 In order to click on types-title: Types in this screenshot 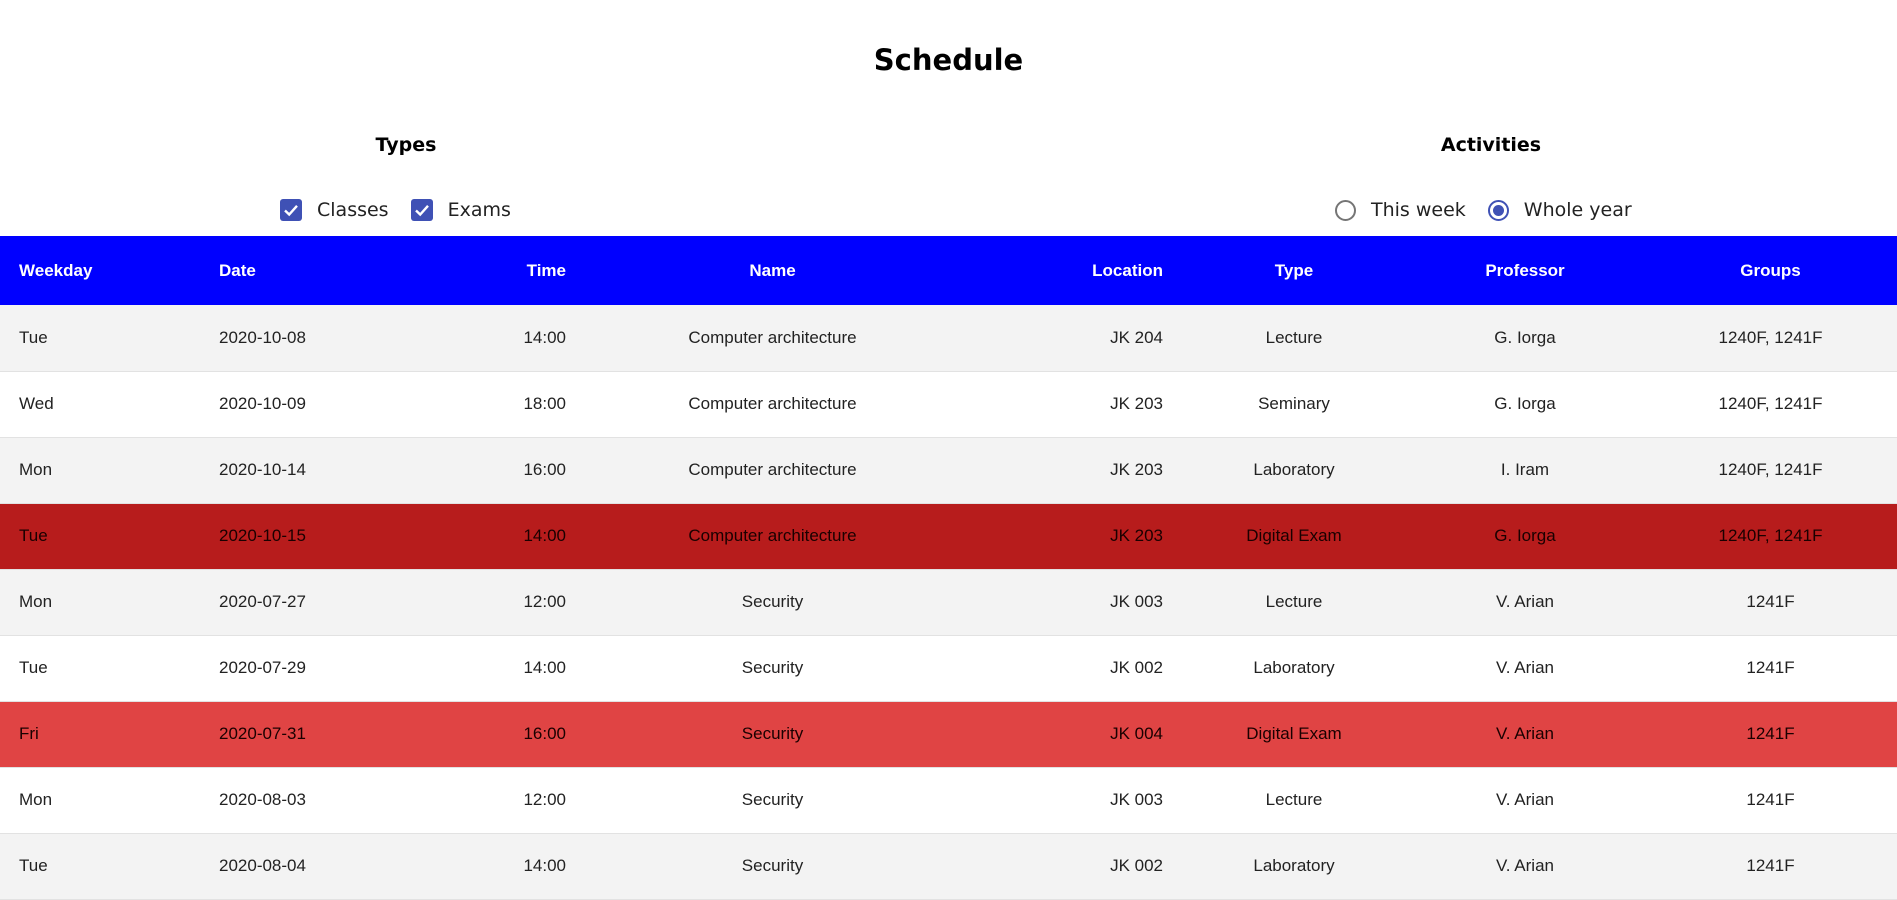, I will do `click(406, 145)`.